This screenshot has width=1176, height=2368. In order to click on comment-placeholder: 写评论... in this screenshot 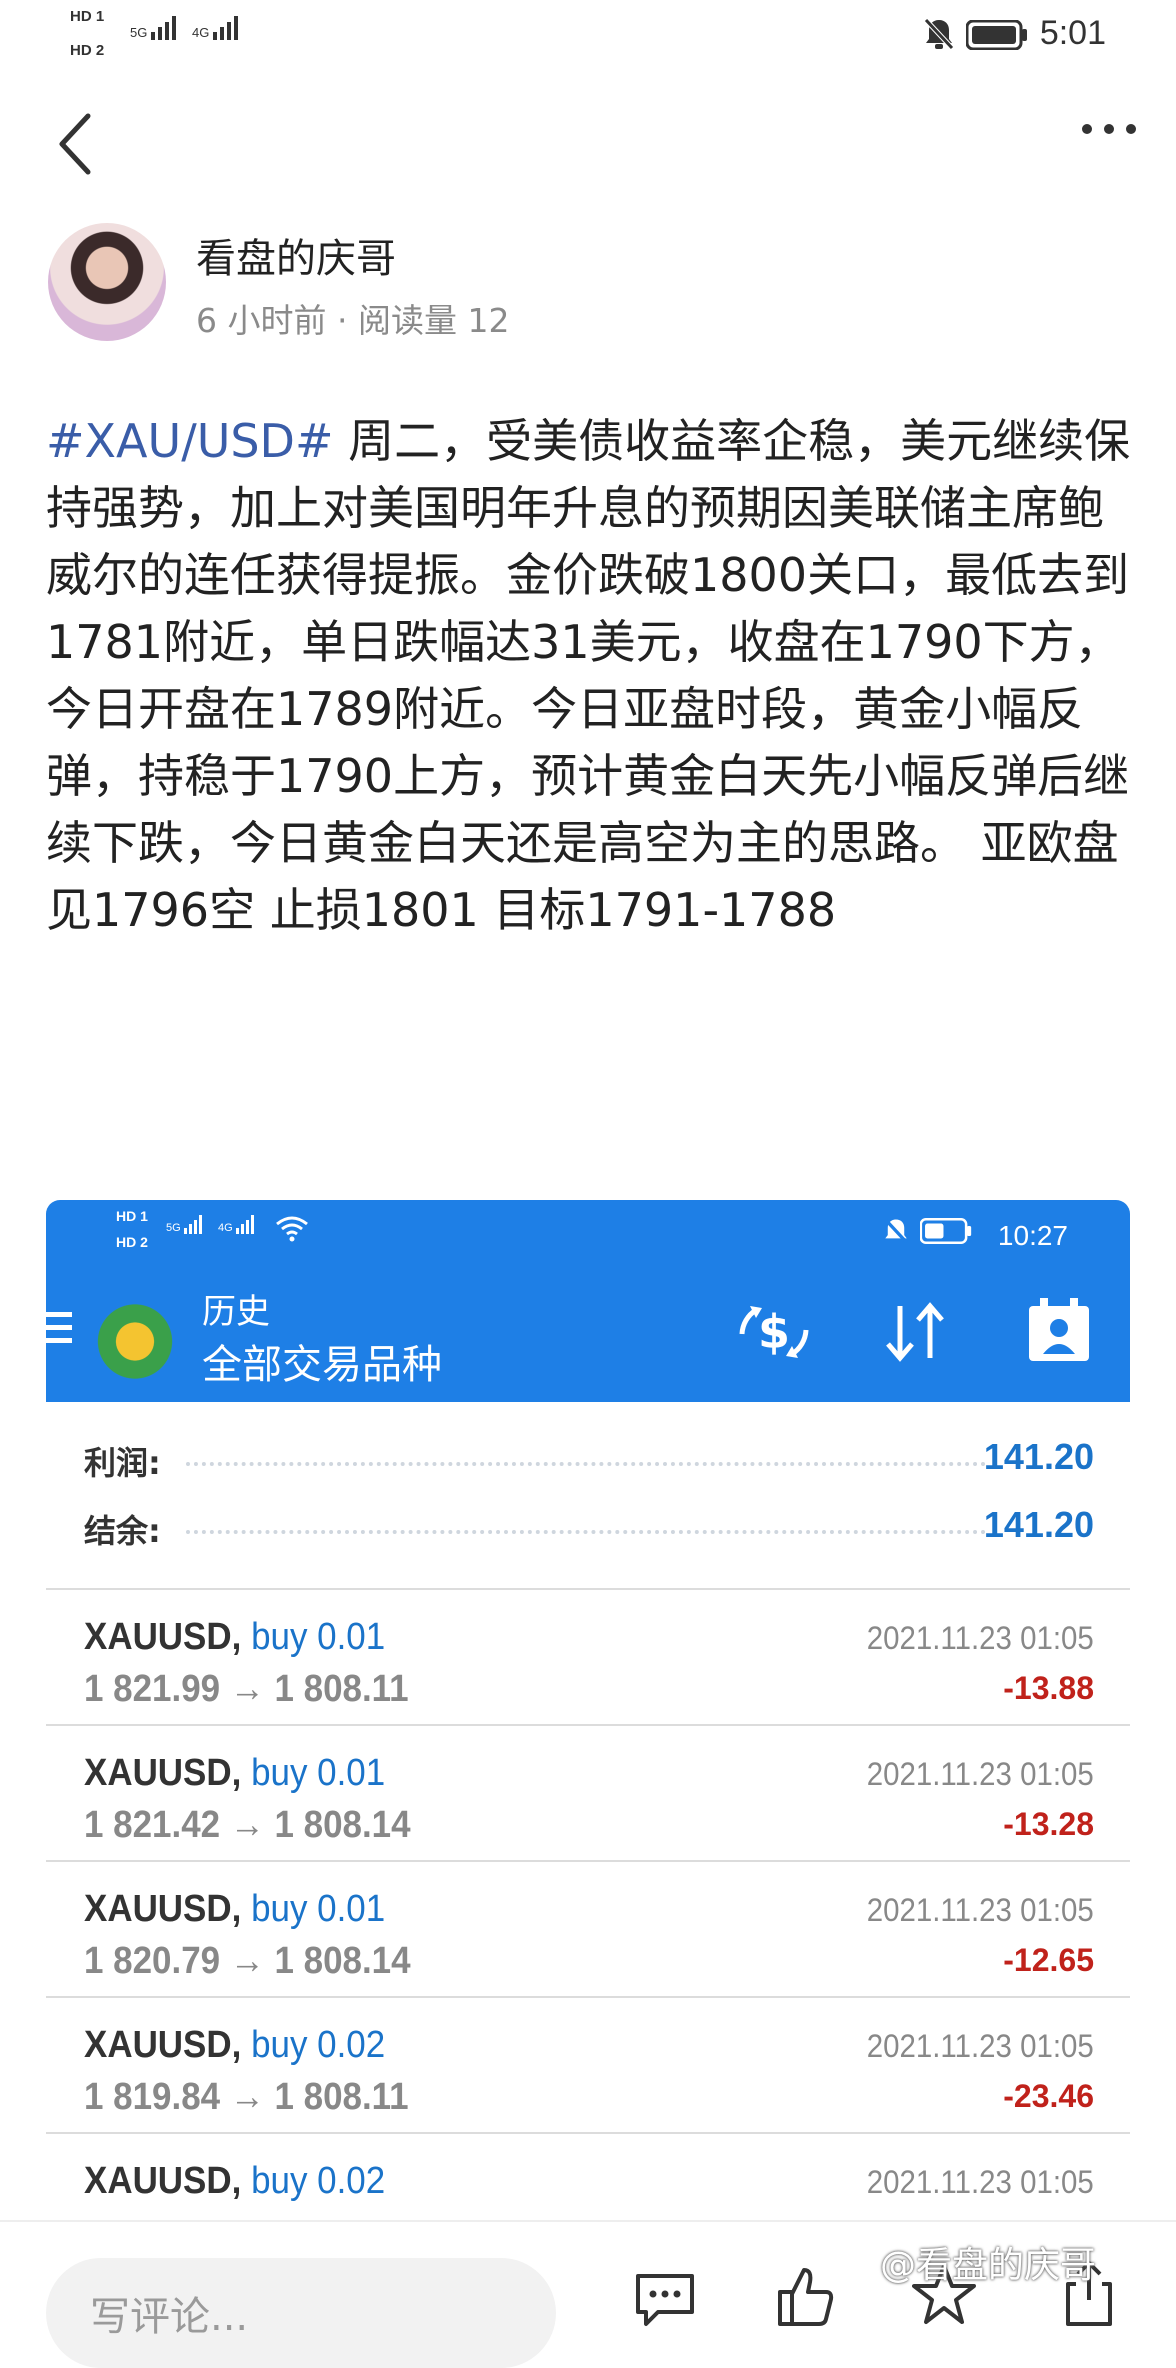, I will do `click(169, 2317)`.